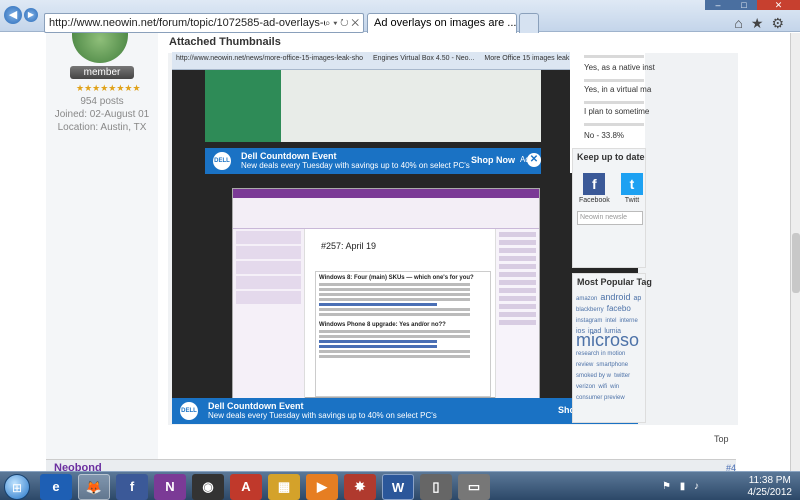 Image resolution: width=800 pixels, height=500 pixels. Describe the element at coordinates (607, 340) in the screenshot. I see `tag: microso` at that location.